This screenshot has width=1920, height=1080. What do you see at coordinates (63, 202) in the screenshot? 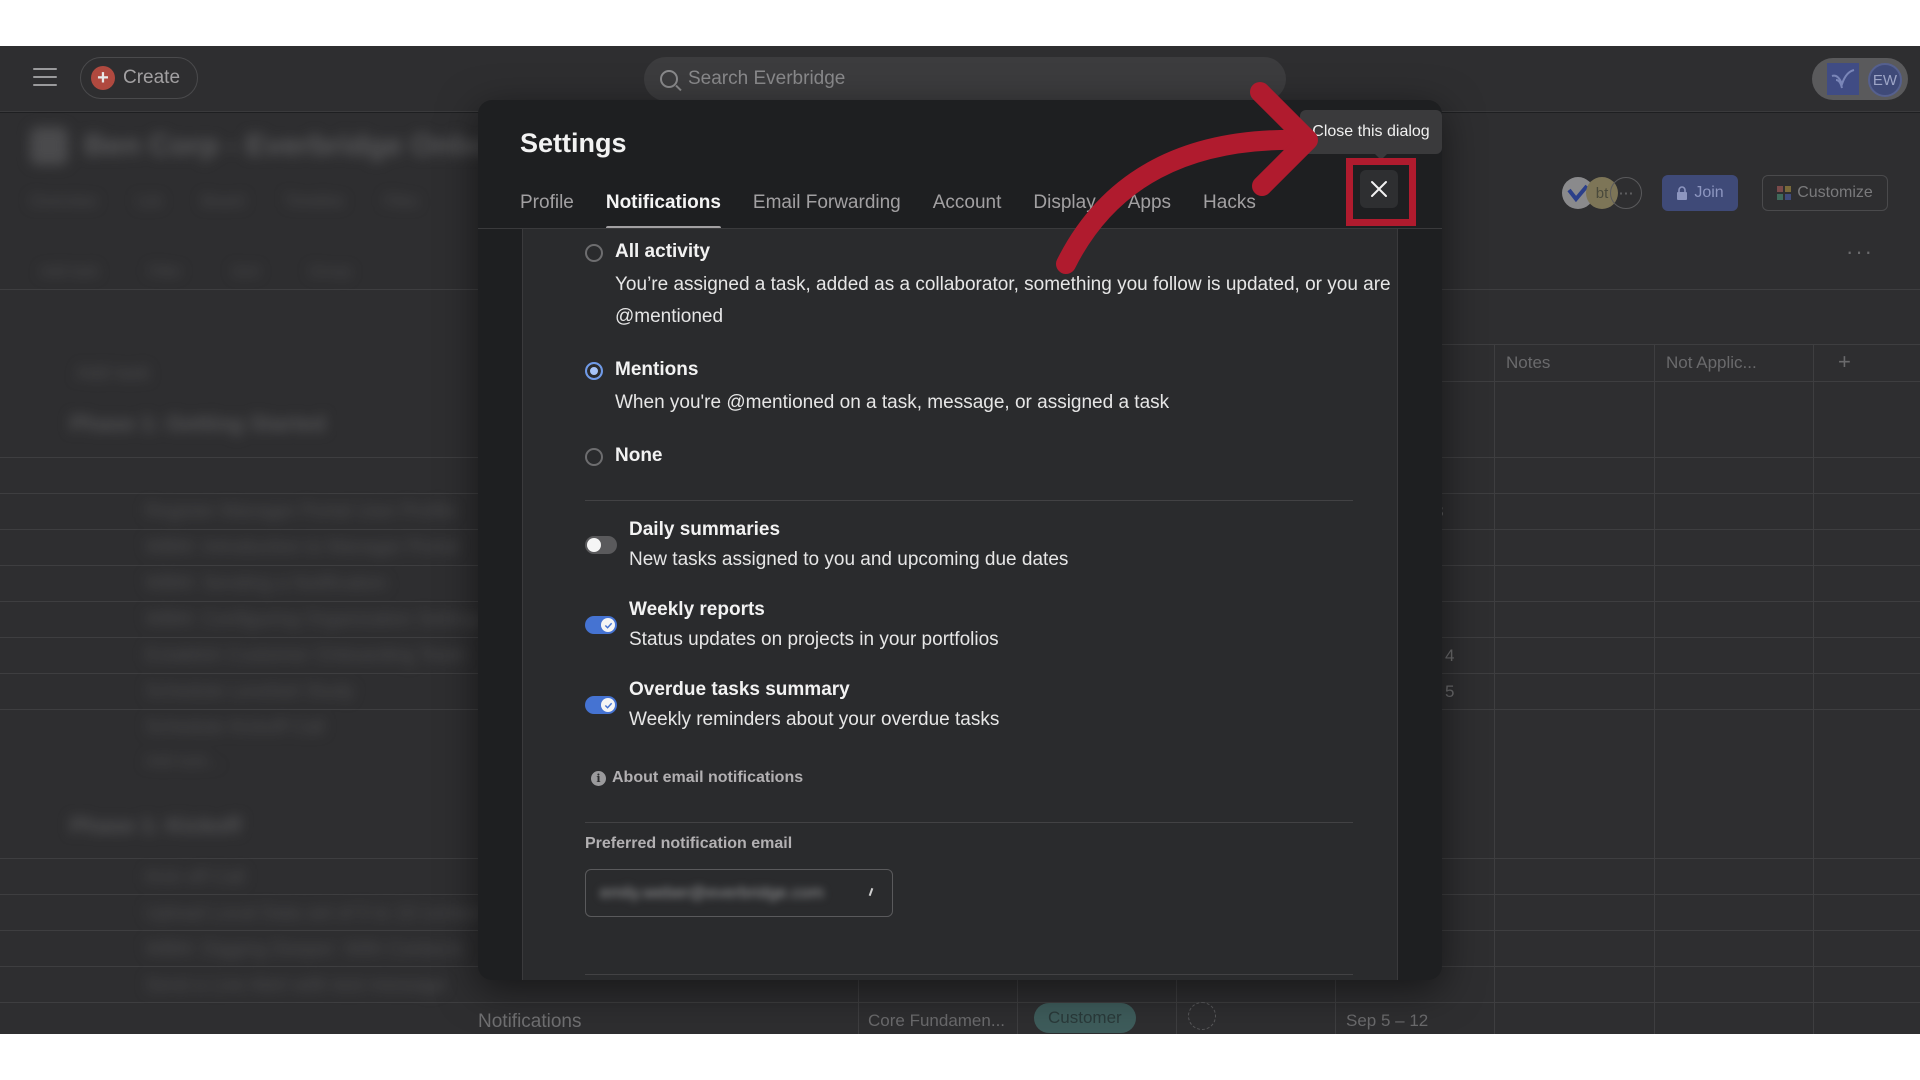
I see `project-tab: Overview` at bounding box center [63, 202].